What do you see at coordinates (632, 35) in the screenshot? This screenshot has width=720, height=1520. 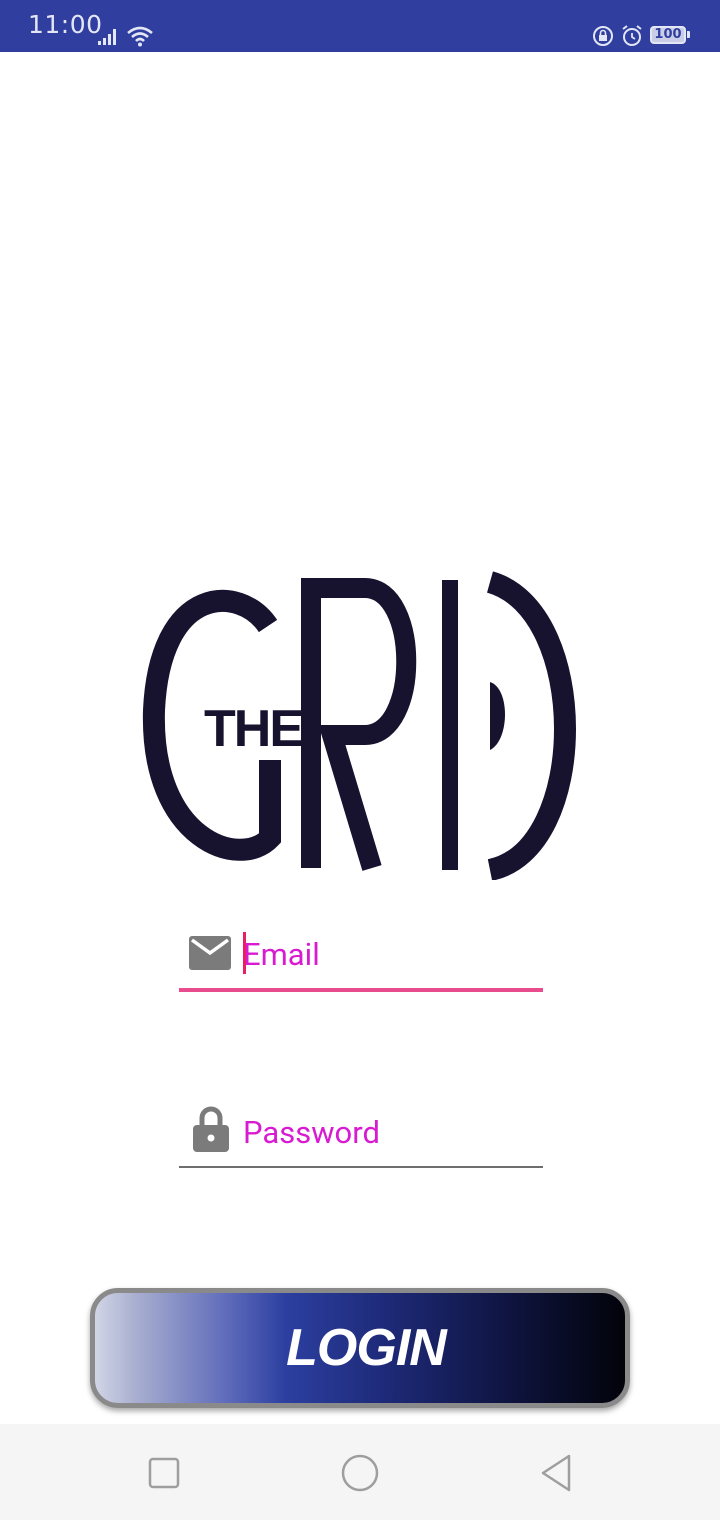 I see `alarm-icon` at bounding box center [632, 35].